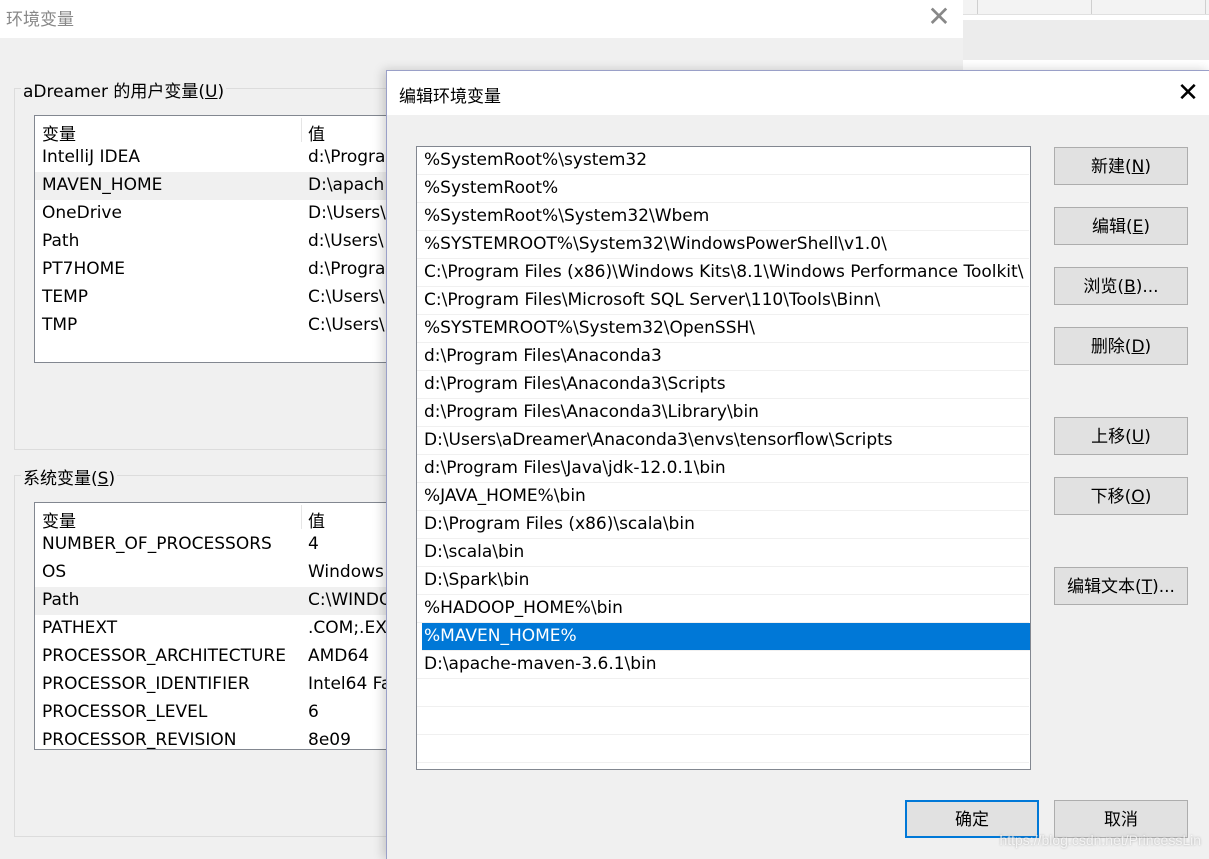 This screenshot has width=1209, height=859. I want to click on table-row: TMP C:\Users\, so click(215, 326).